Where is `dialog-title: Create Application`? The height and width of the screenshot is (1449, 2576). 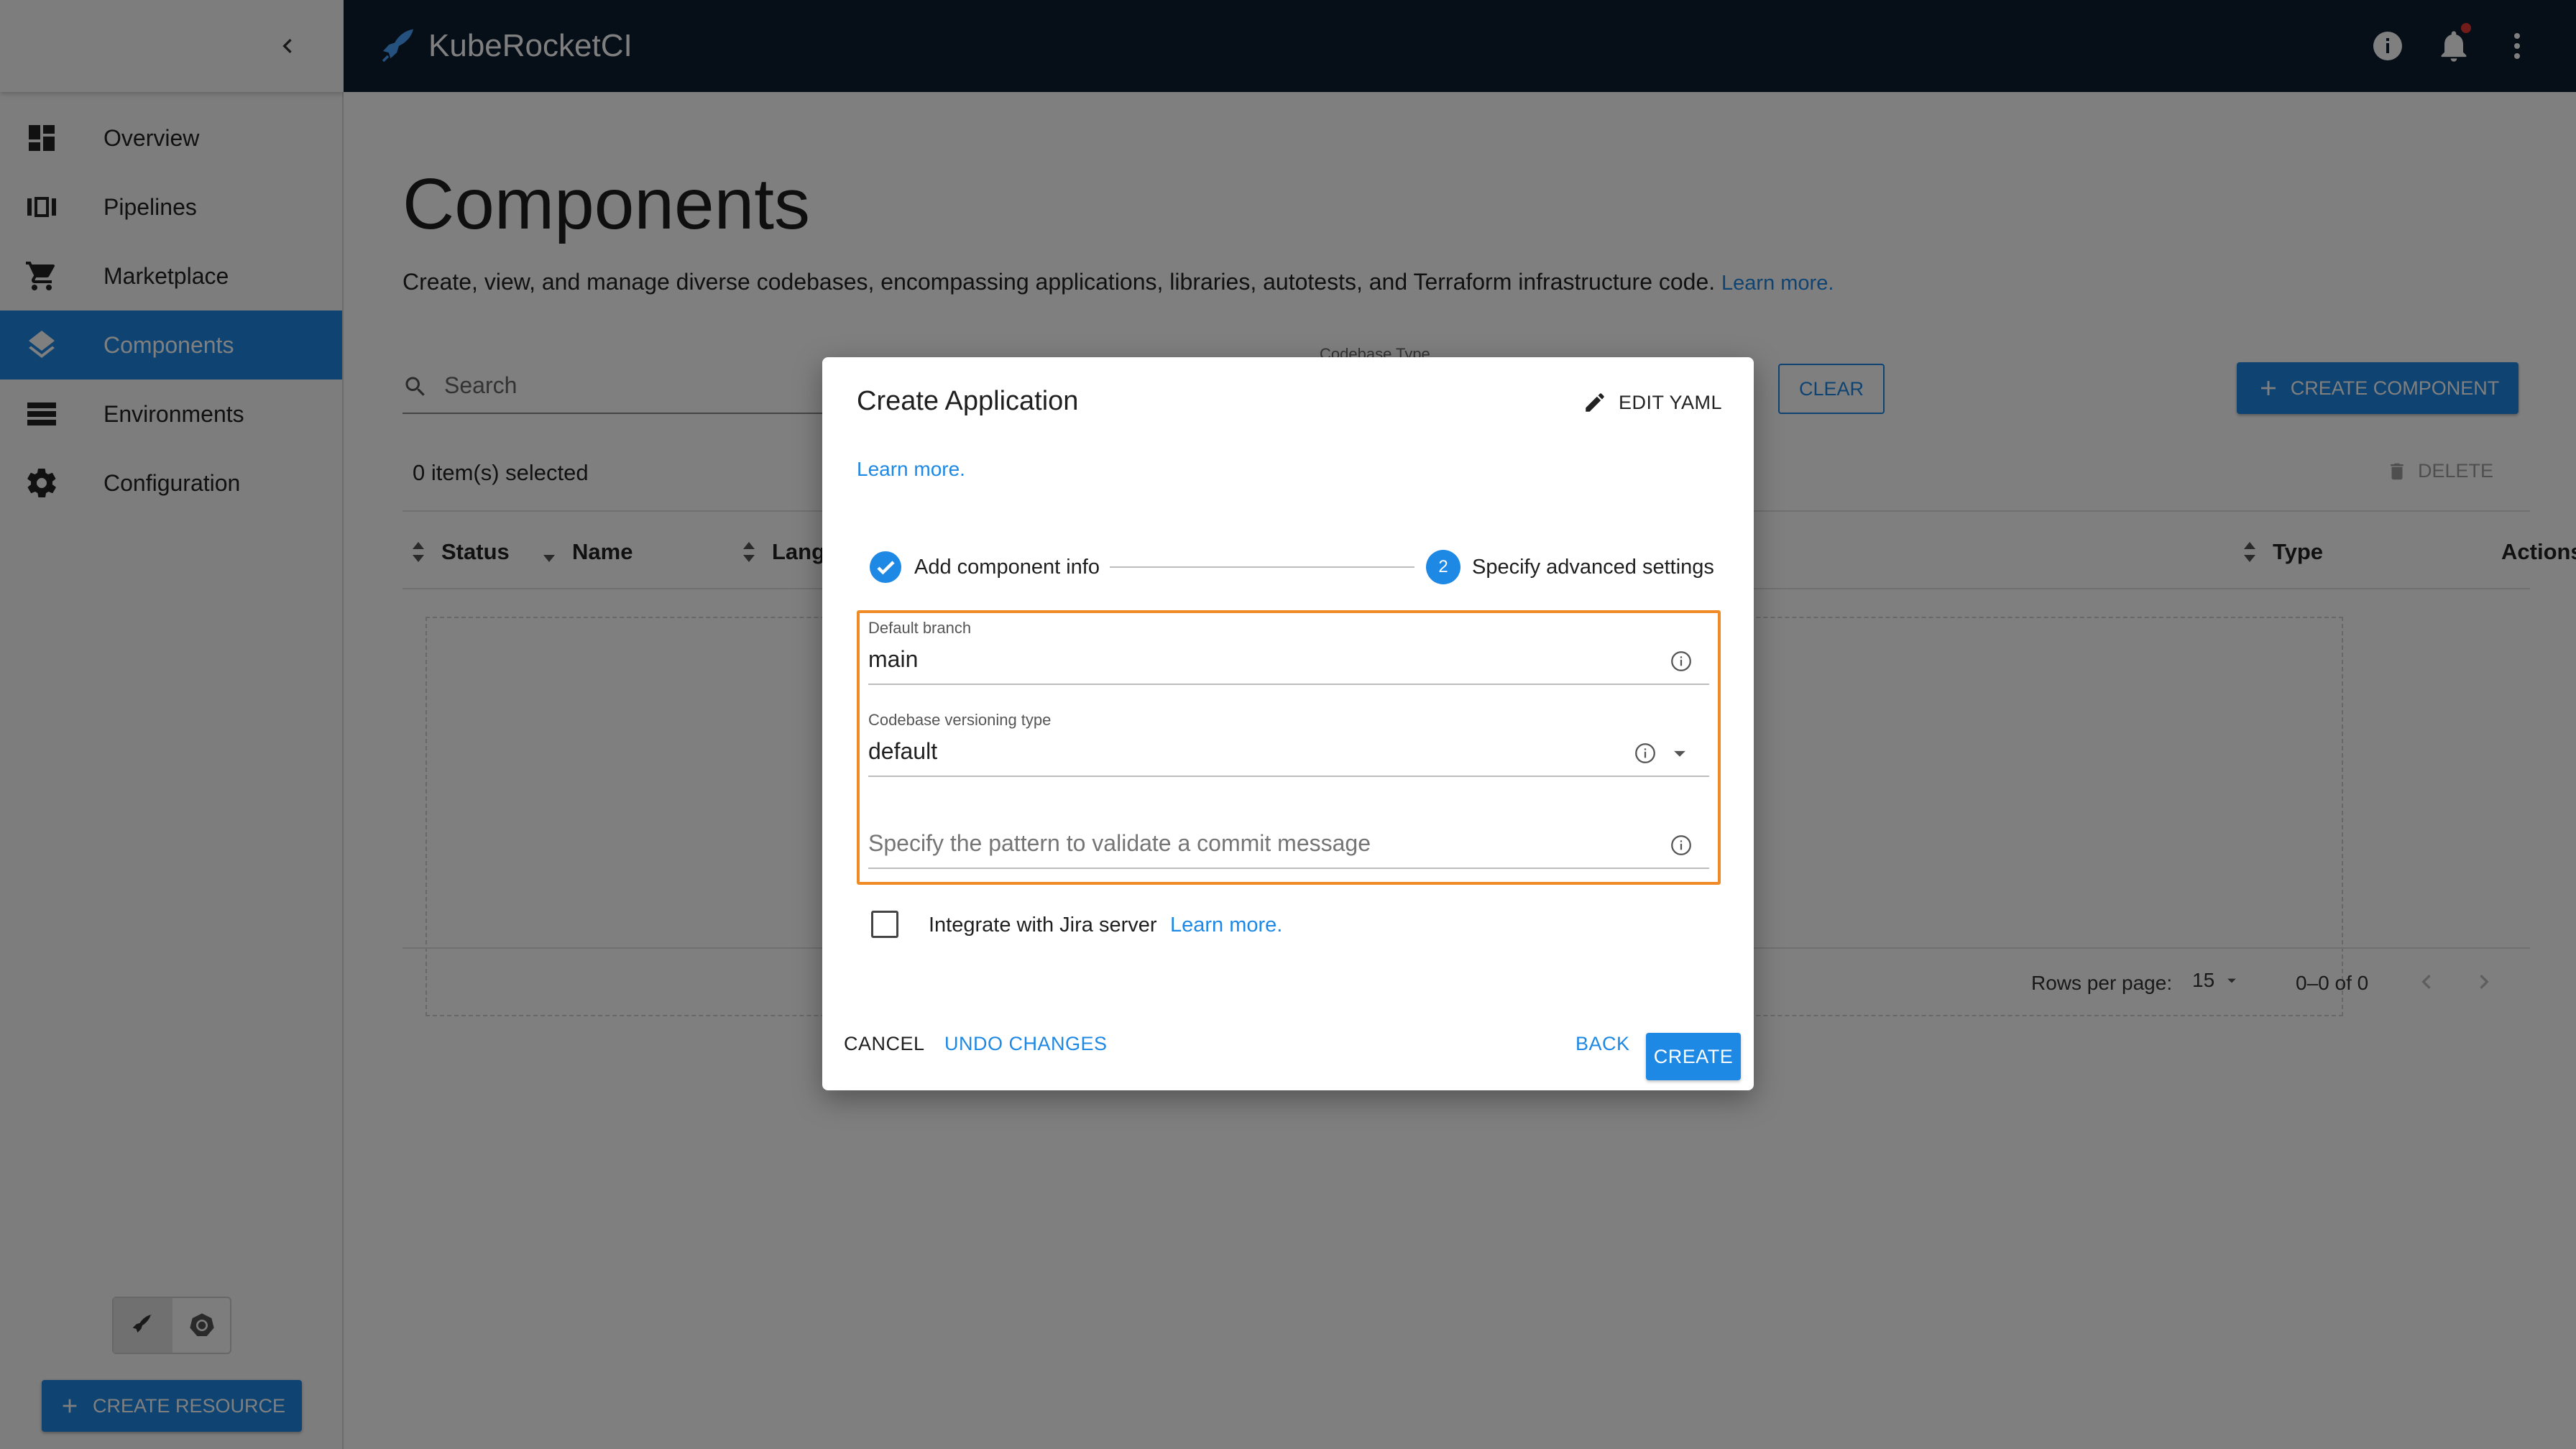 dialog-title: Create Application is located at coordinates (968, 401).